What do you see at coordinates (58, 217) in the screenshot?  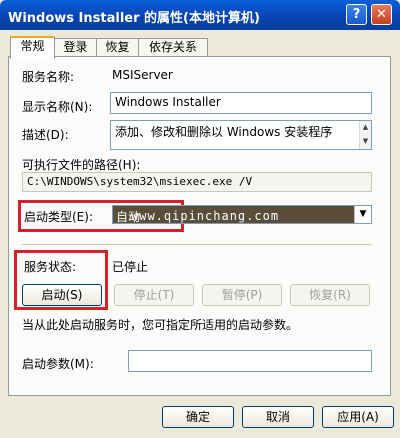 I see `startup-type-label: 启动类型(E):` at bounding box center [58, 217].